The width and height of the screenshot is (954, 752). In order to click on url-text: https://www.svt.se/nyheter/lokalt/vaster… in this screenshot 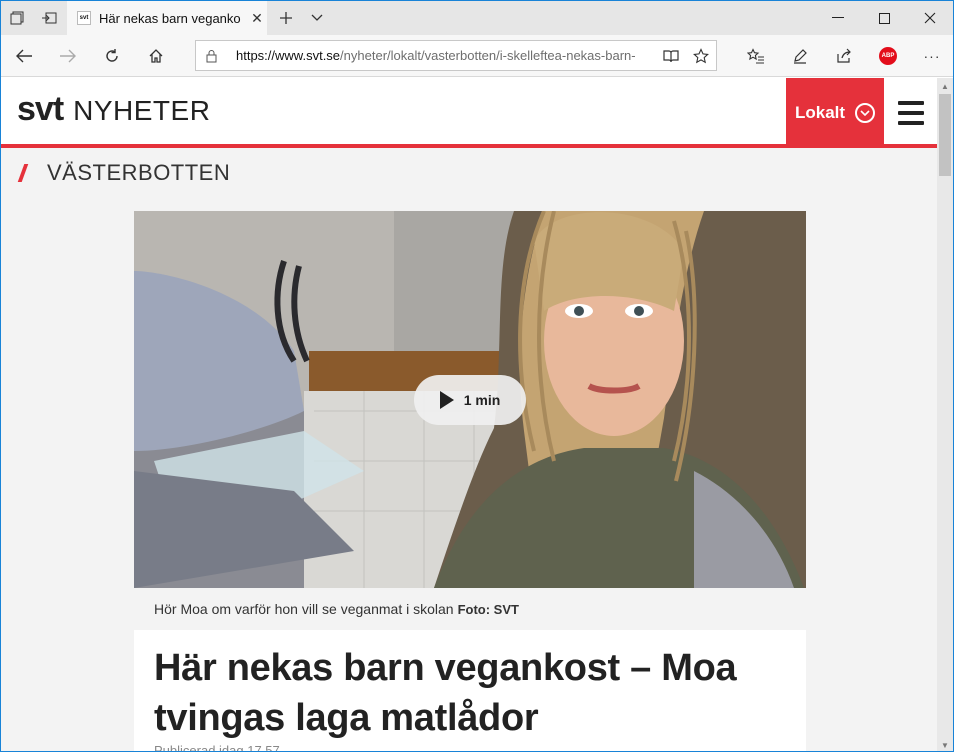, I will do `click(446, 55)`.